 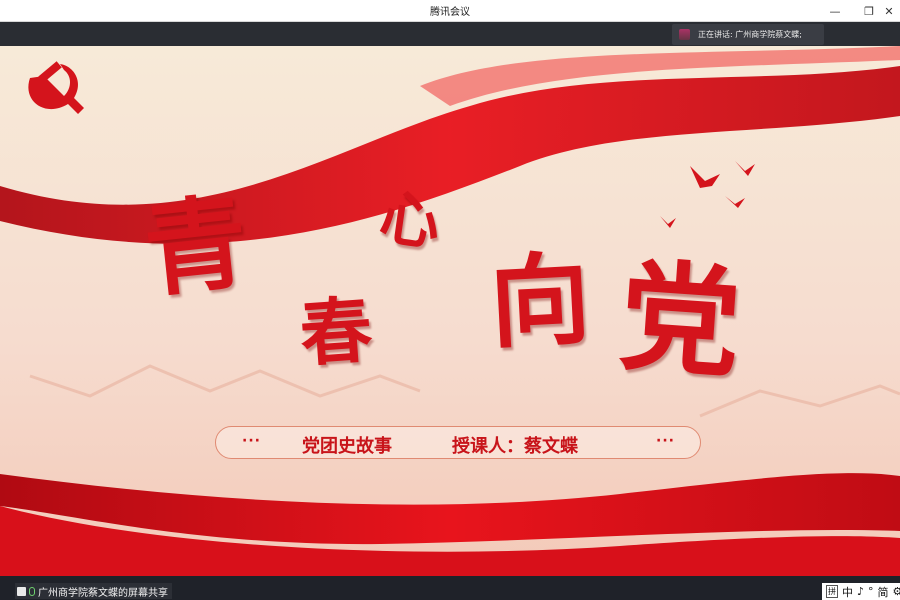 What do you see at coordinates (196, 247) in the screenshot?
I see `title-char-1: 青` at bounding box center [196, 247].